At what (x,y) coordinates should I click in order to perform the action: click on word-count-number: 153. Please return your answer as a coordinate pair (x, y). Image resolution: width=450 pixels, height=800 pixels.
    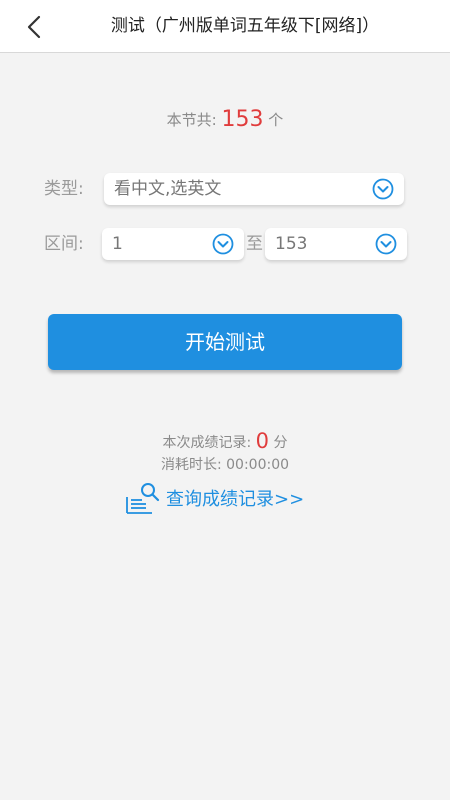
    Looking at the image, I should click on (242, 119).